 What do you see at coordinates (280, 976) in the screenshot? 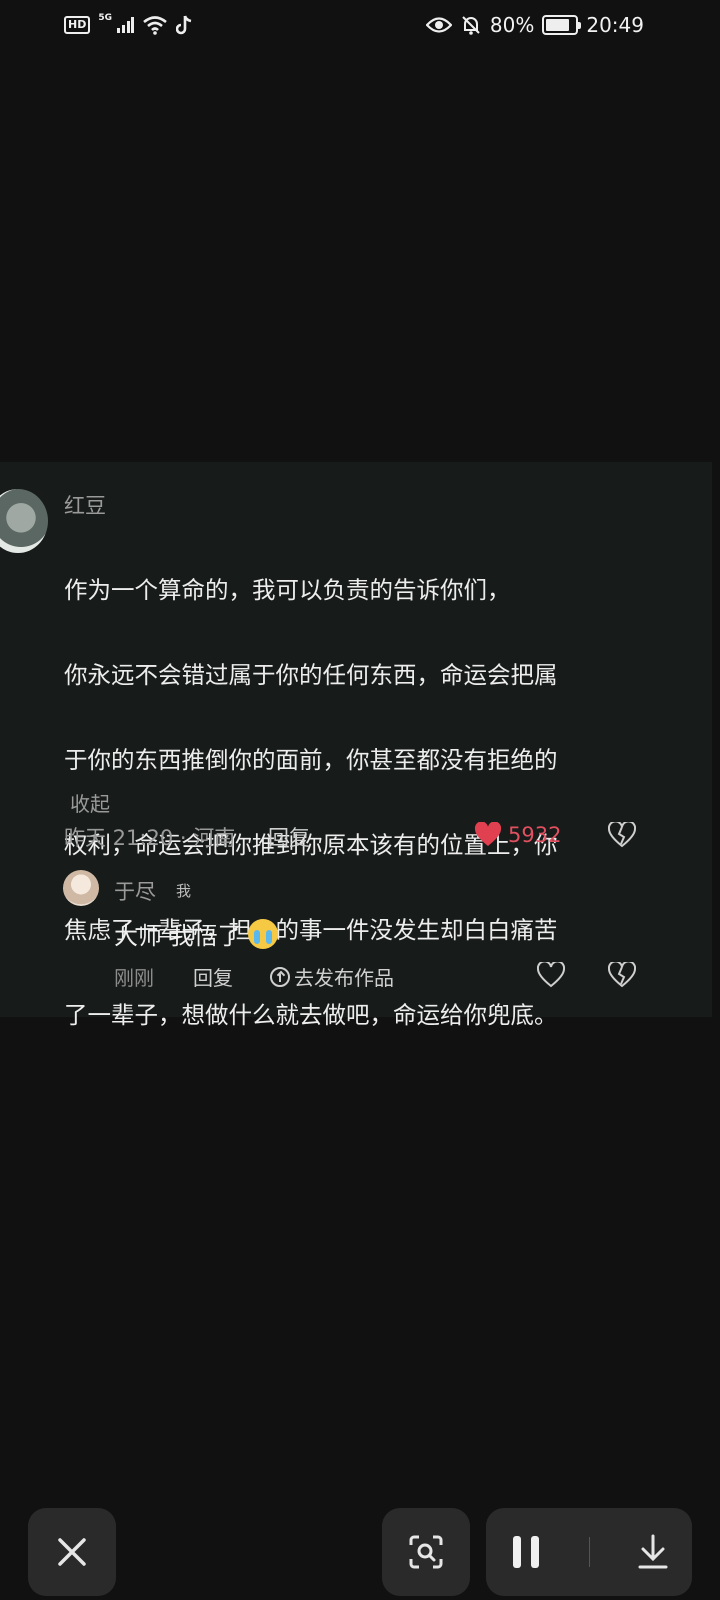
I see `upload-circle-icon` at bounding box center [280, 976].